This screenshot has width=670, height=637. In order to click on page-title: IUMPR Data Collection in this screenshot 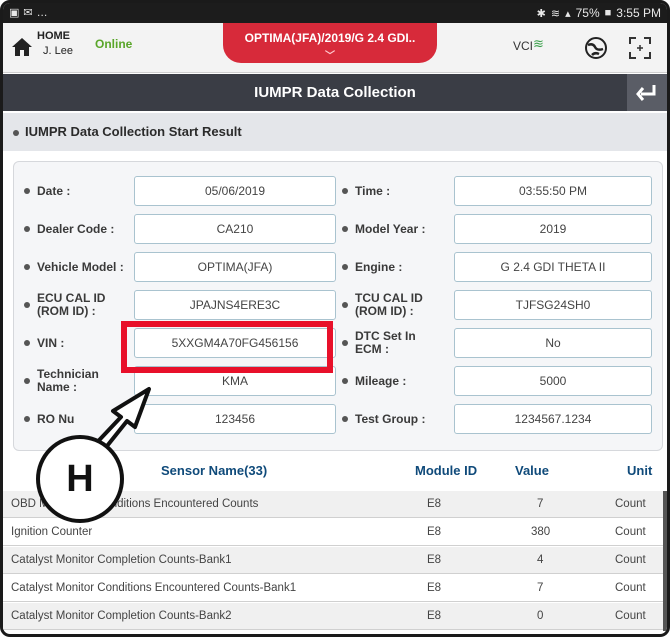, I will do `click(335, 92)`.